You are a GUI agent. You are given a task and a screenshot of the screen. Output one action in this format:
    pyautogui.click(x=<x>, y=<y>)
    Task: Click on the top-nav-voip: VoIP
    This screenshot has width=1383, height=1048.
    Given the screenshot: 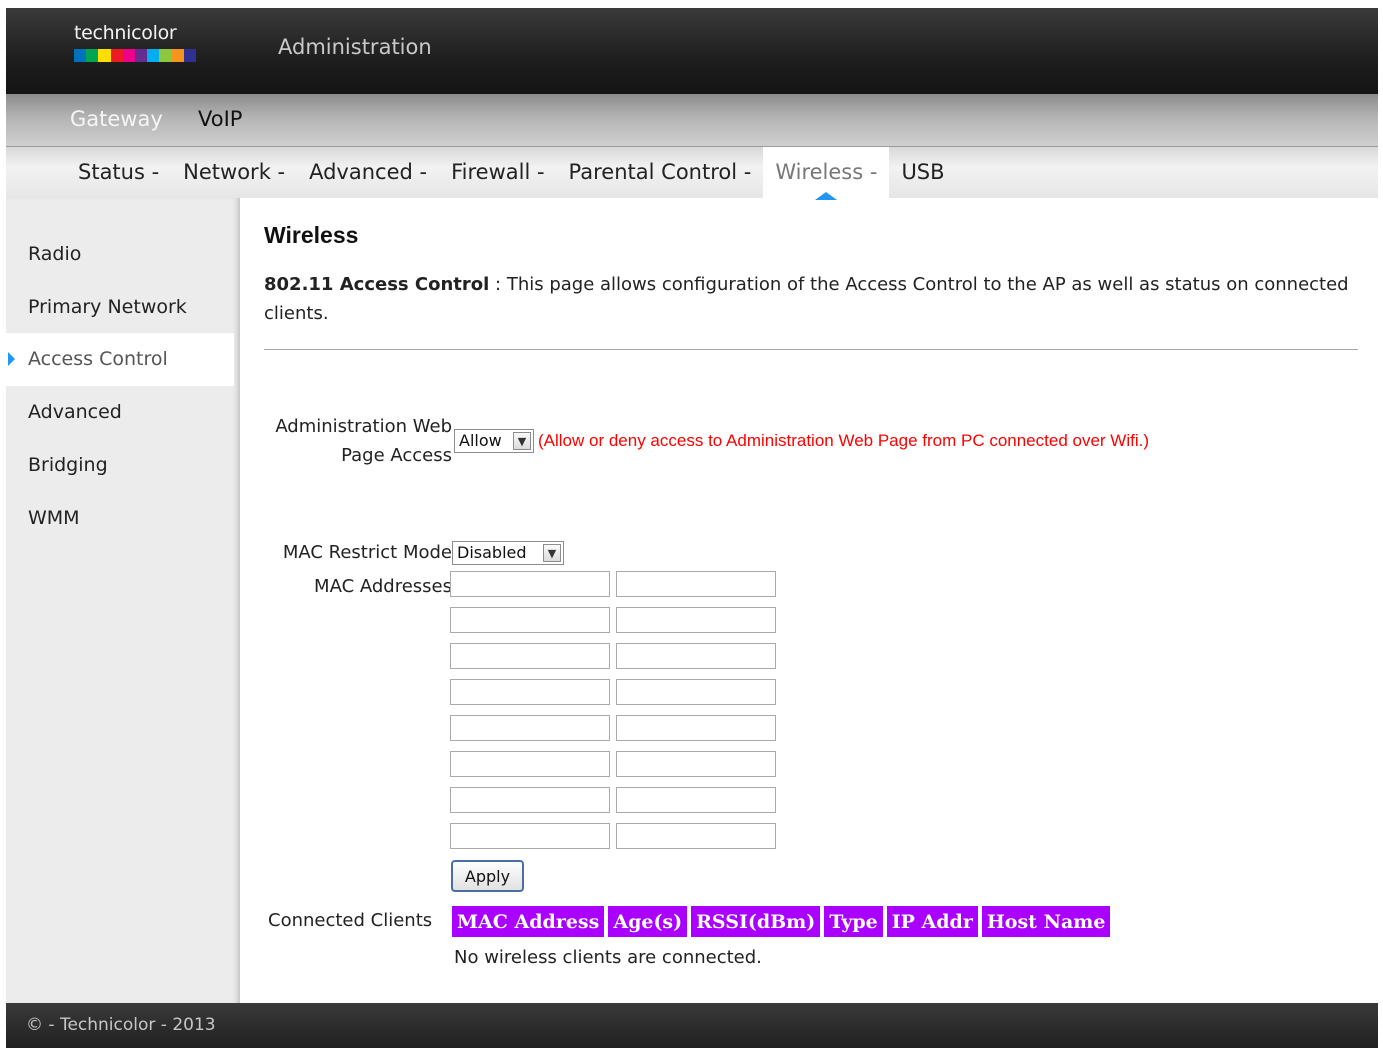 What is the action you would take?
    pyautogui.click(x=220, y=119)
    